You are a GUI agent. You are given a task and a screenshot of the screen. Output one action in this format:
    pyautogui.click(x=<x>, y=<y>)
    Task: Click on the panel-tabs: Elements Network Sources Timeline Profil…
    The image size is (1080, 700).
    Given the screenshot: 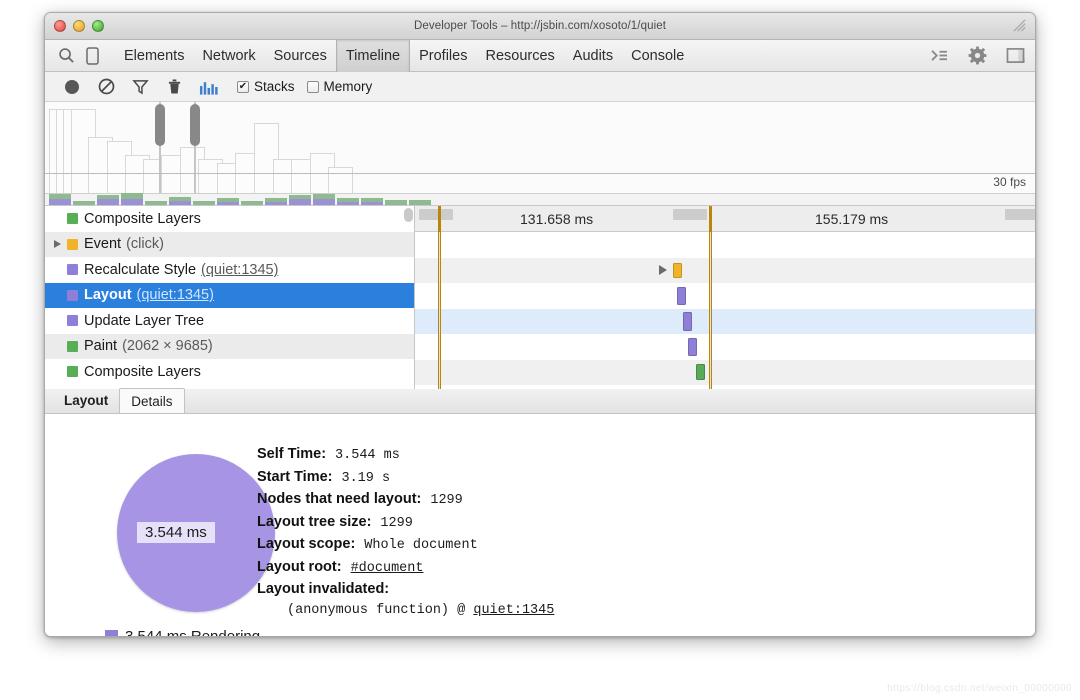 What is the action you would take?
    pyautogui.click(x=404, y=55)
    